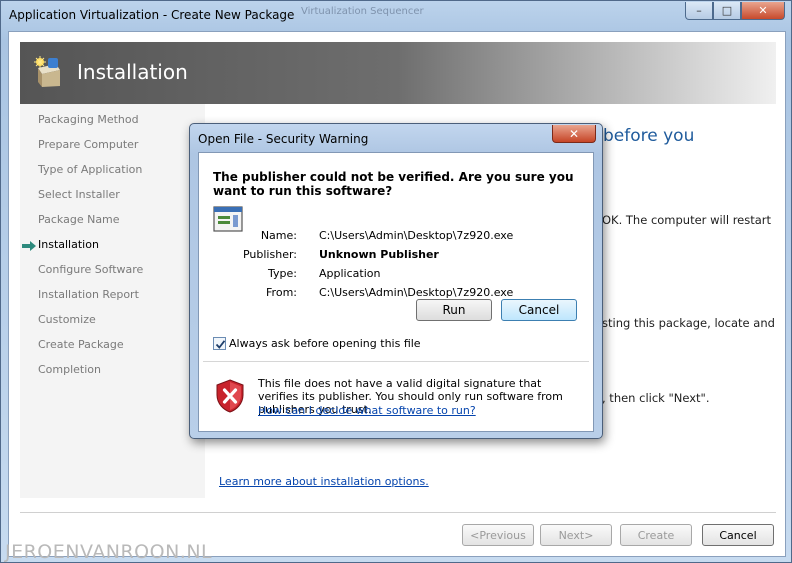 The height and width of the screenshot is (563, 792). I want to click on caption-buttons: – □ ✕, so click(735, 11).